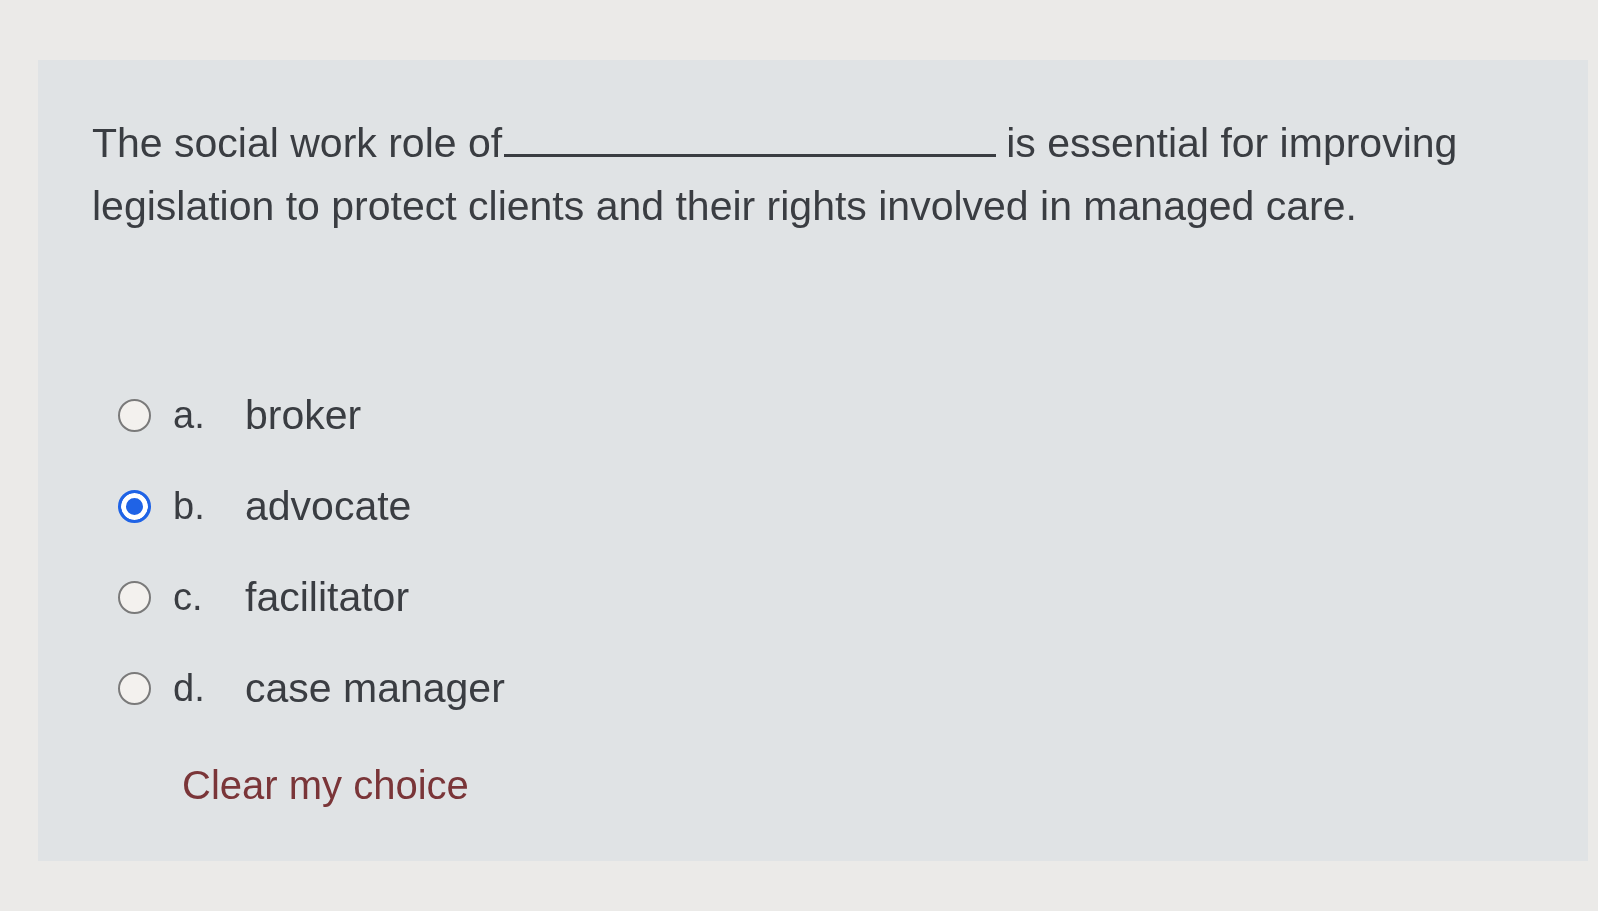 The image size is (1598, 911). Describe the element at coordinates (375, 688) in the screenshot. I see `option-label: case manager` at that location.